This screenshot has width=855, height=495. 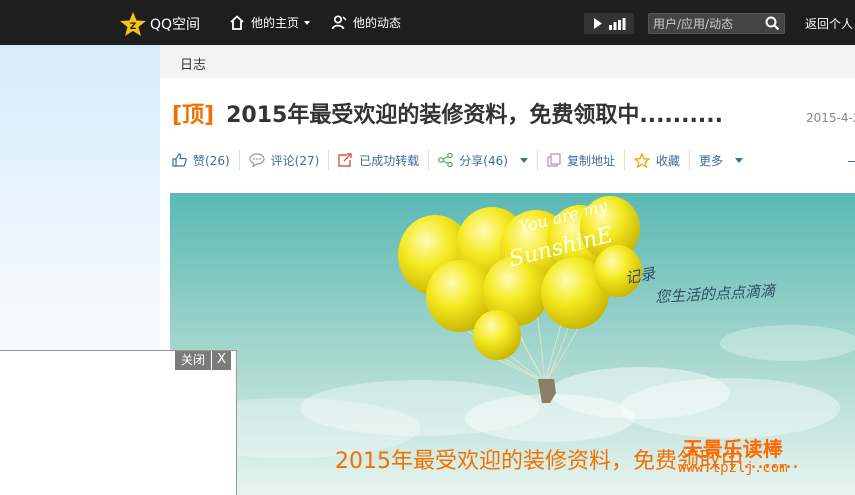 I want to click on popup-close-label: 关闭, so click(x=193, y=360).